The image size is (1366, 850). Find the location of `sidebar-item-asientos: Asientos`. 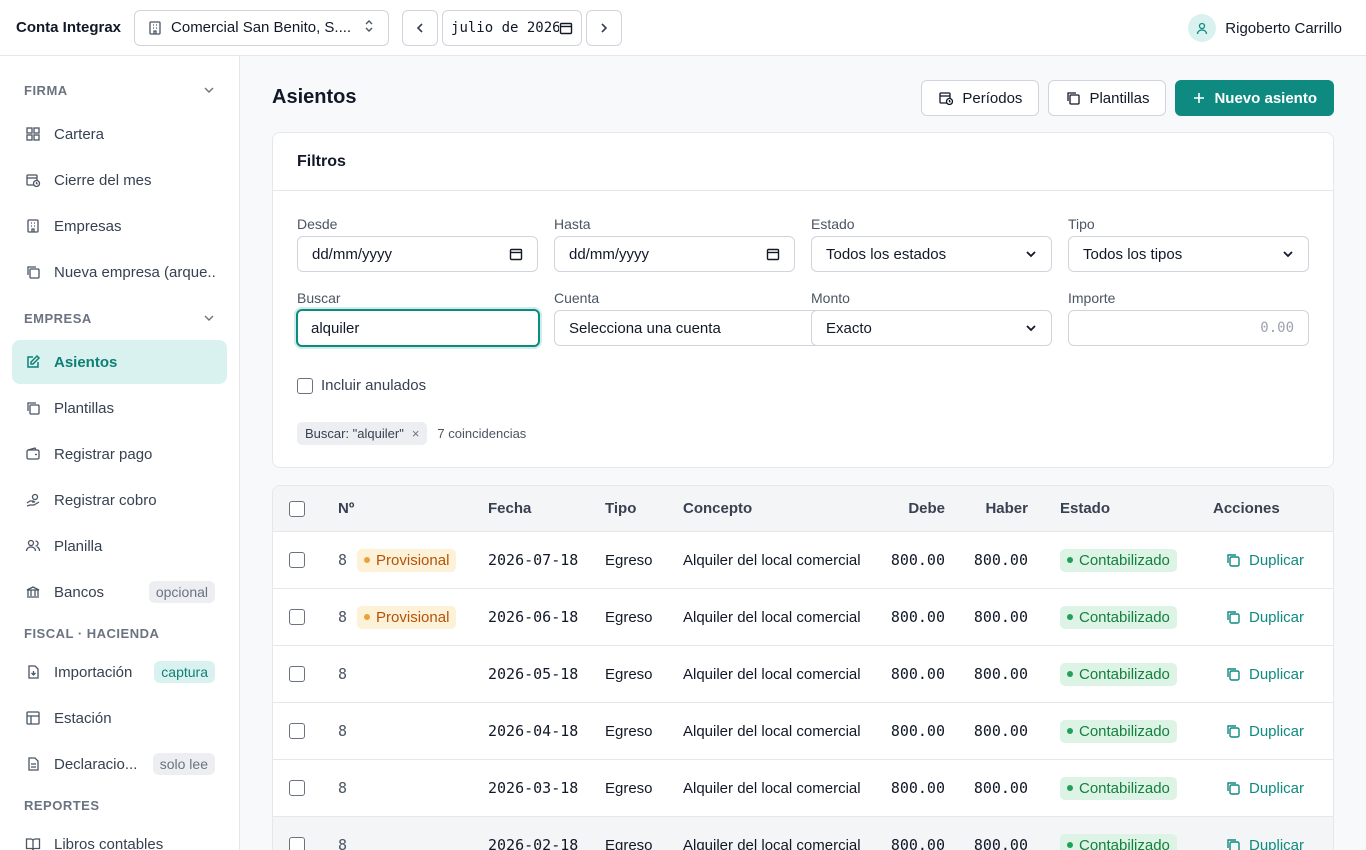

sidebar-item-asientos: Asientos is located at coordinates (119, 362).